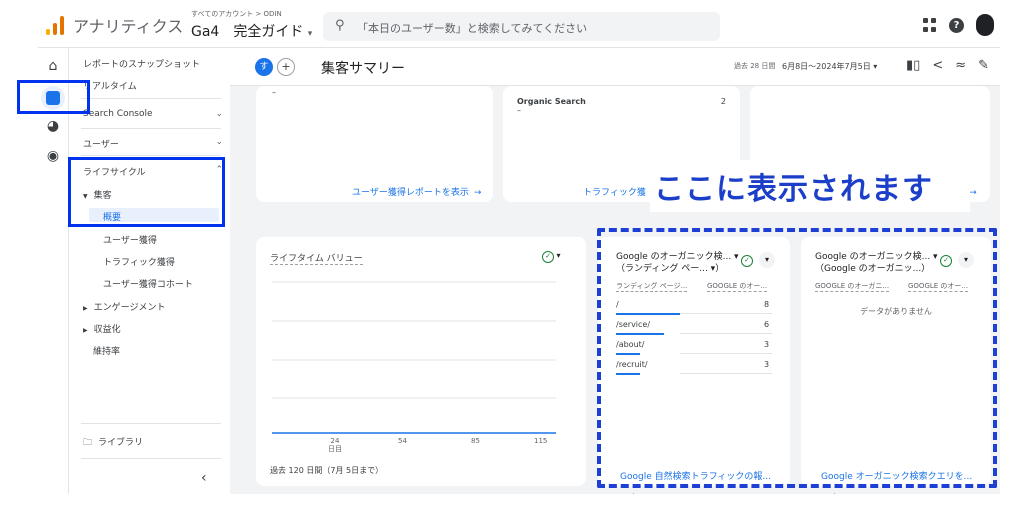 This screenshot has height=513, width=1024. I want to click on callout-text: ここに表示されます, so click(793, 189).